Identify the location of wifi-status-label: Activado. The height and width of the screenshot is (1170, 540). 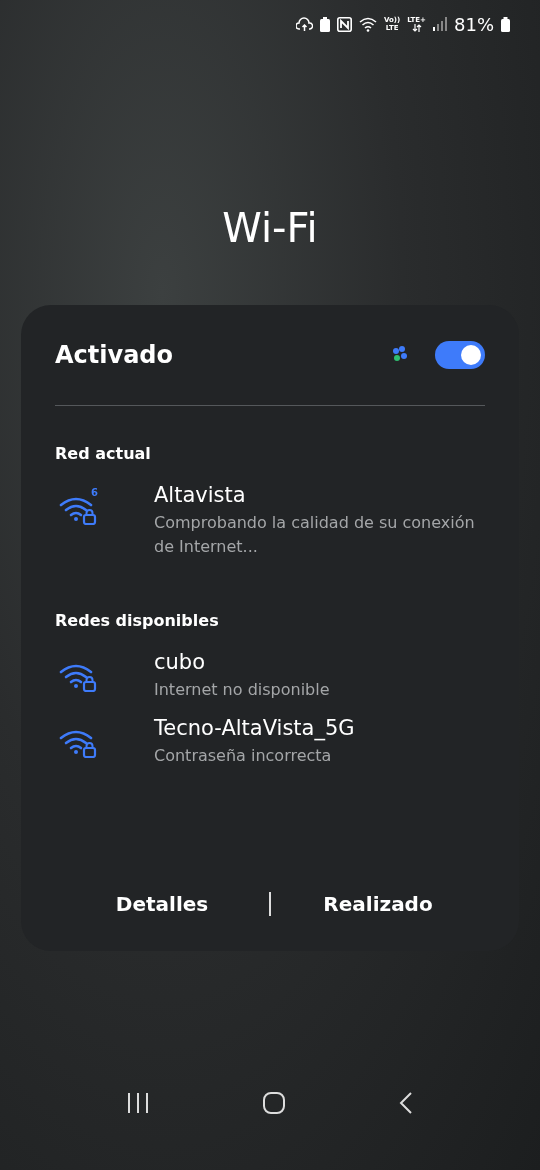
(114, 355).